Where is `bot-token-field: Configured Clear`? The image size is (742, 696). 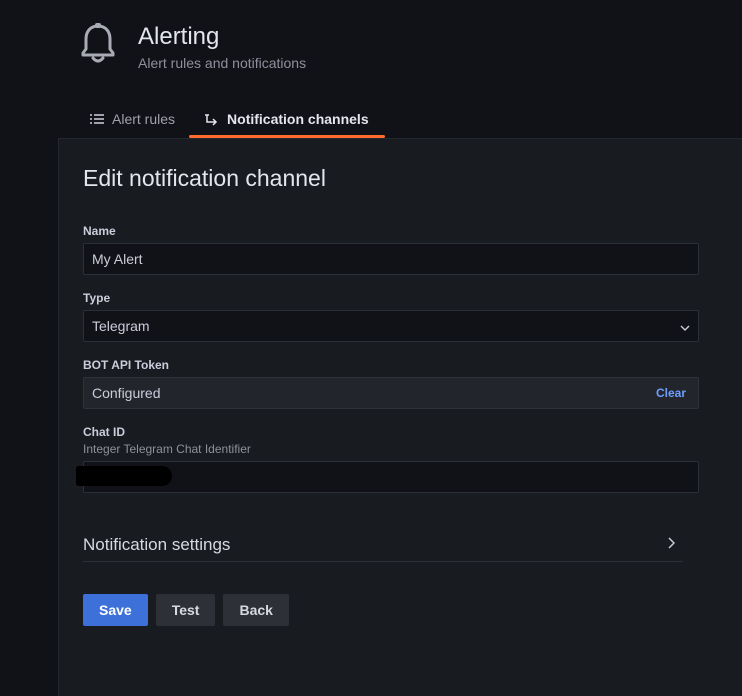
bot-token-field: Configured Clear is located at coordinates (391, 393).